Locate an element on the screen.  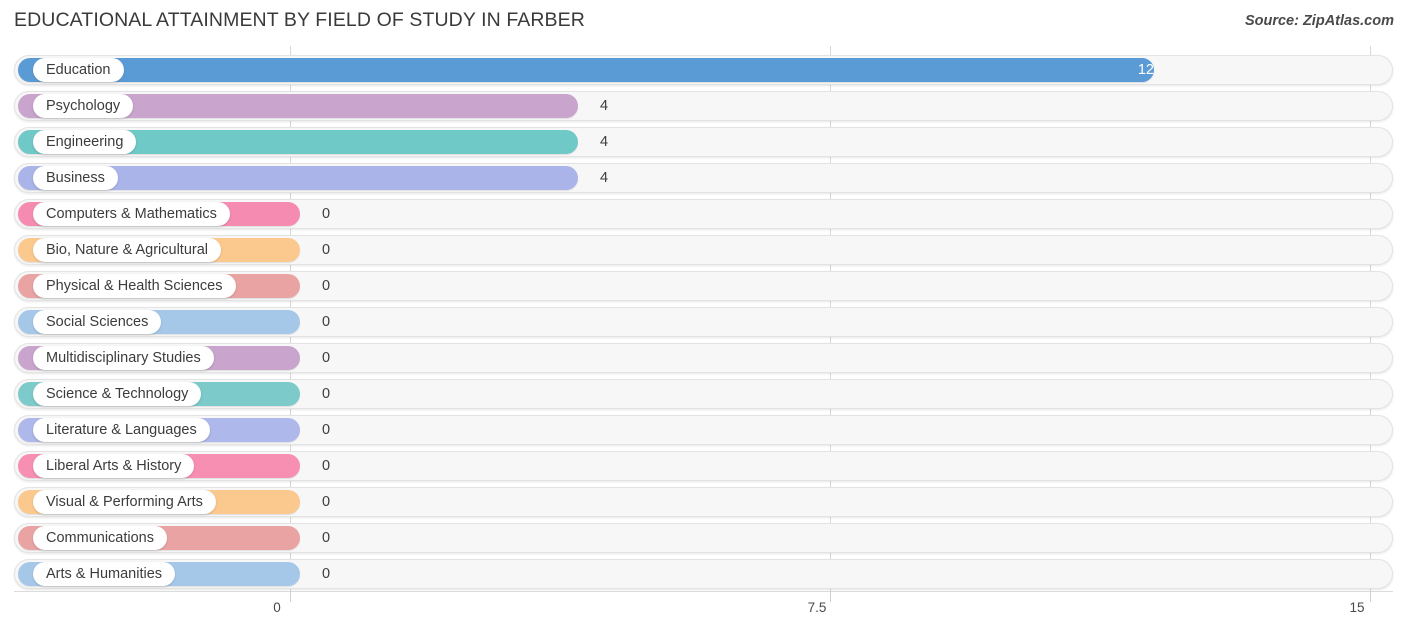
tick-label: 7.5 is located at coordinates (817, 607).